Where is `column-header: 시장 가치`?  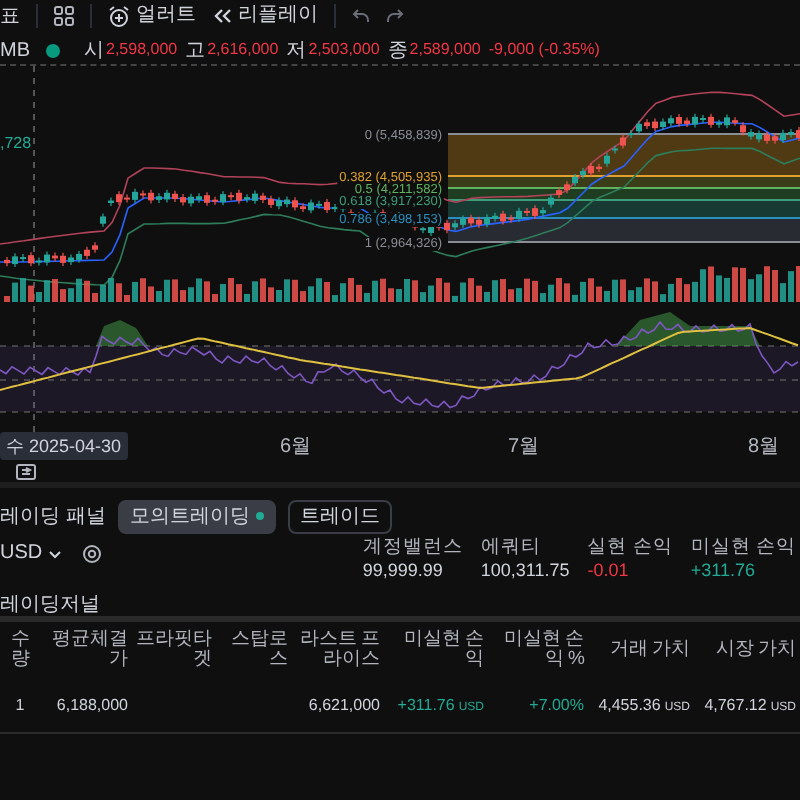
column-header: 시장 가치 is located at coordinates (755, 650).